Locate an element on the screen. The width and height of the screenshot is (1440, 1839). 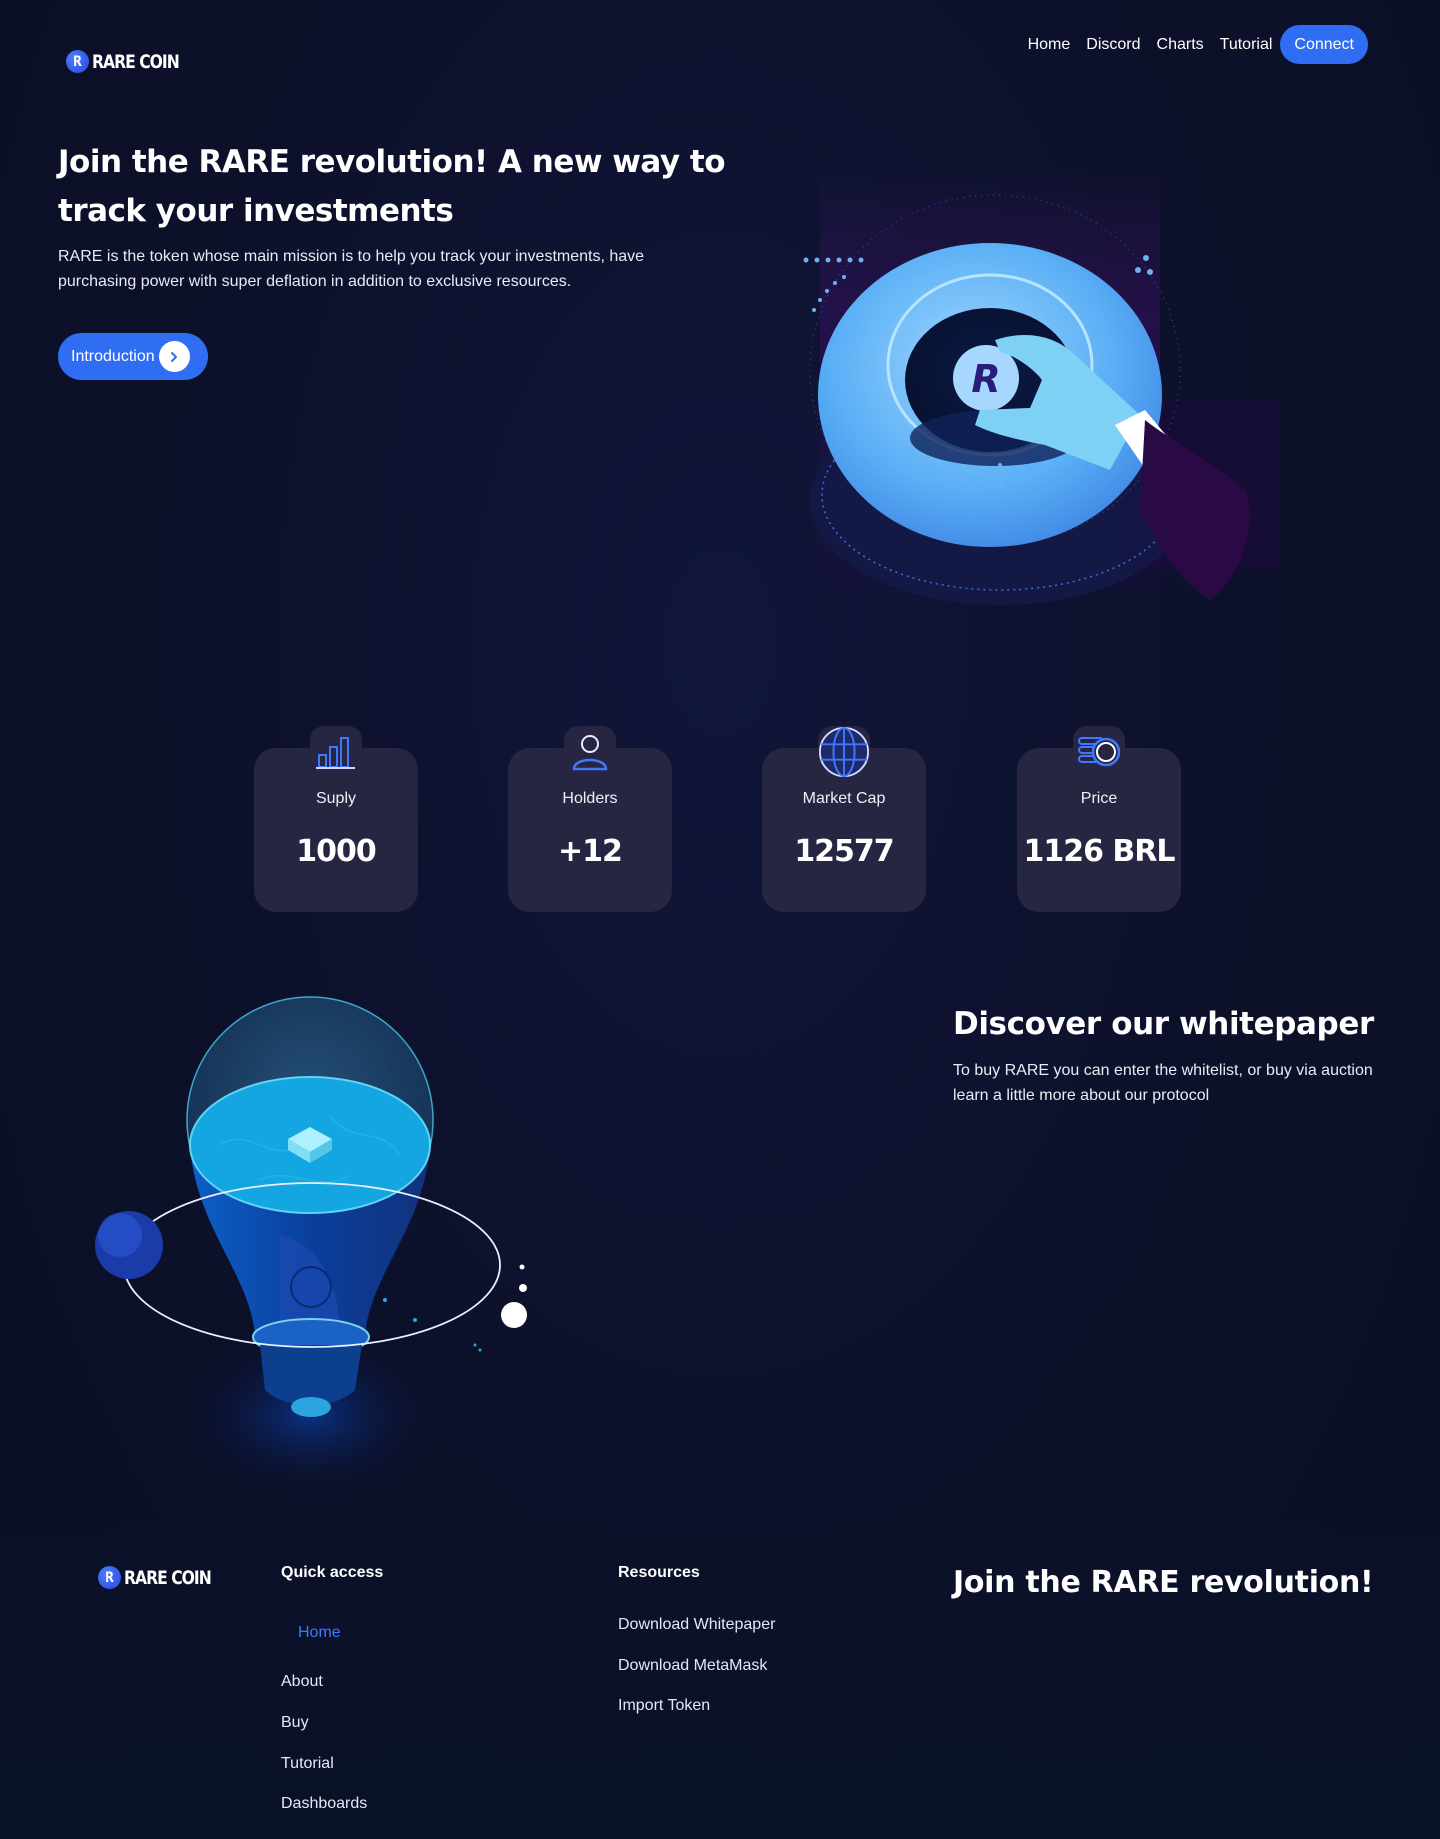
user-icon is located at coordinates (590, 752).